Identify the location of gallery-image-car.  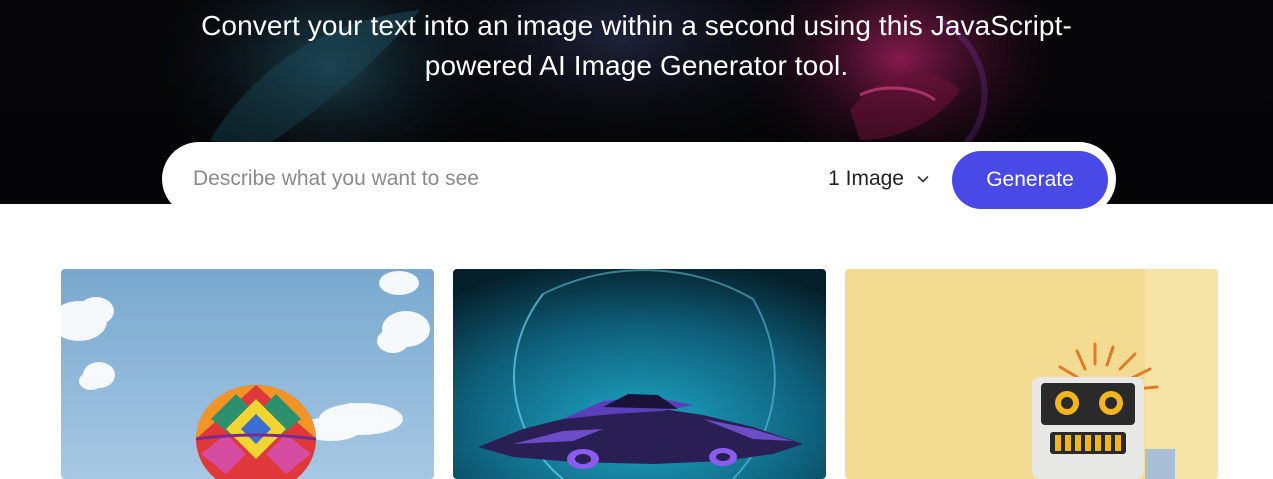
(639, 374).